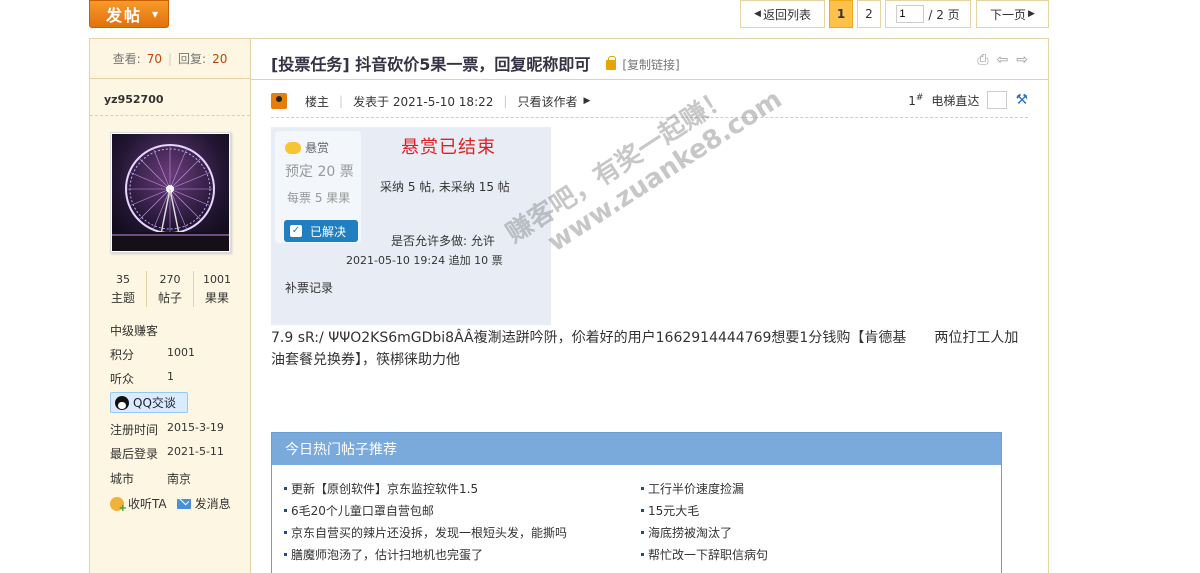 This screenshot has height=573, width=1200. What do you see at coordinates (811, 488) in the screenshot?
I see `hot-thread-link: 工行半价速度捡漏` at bounding box center [811, 488].